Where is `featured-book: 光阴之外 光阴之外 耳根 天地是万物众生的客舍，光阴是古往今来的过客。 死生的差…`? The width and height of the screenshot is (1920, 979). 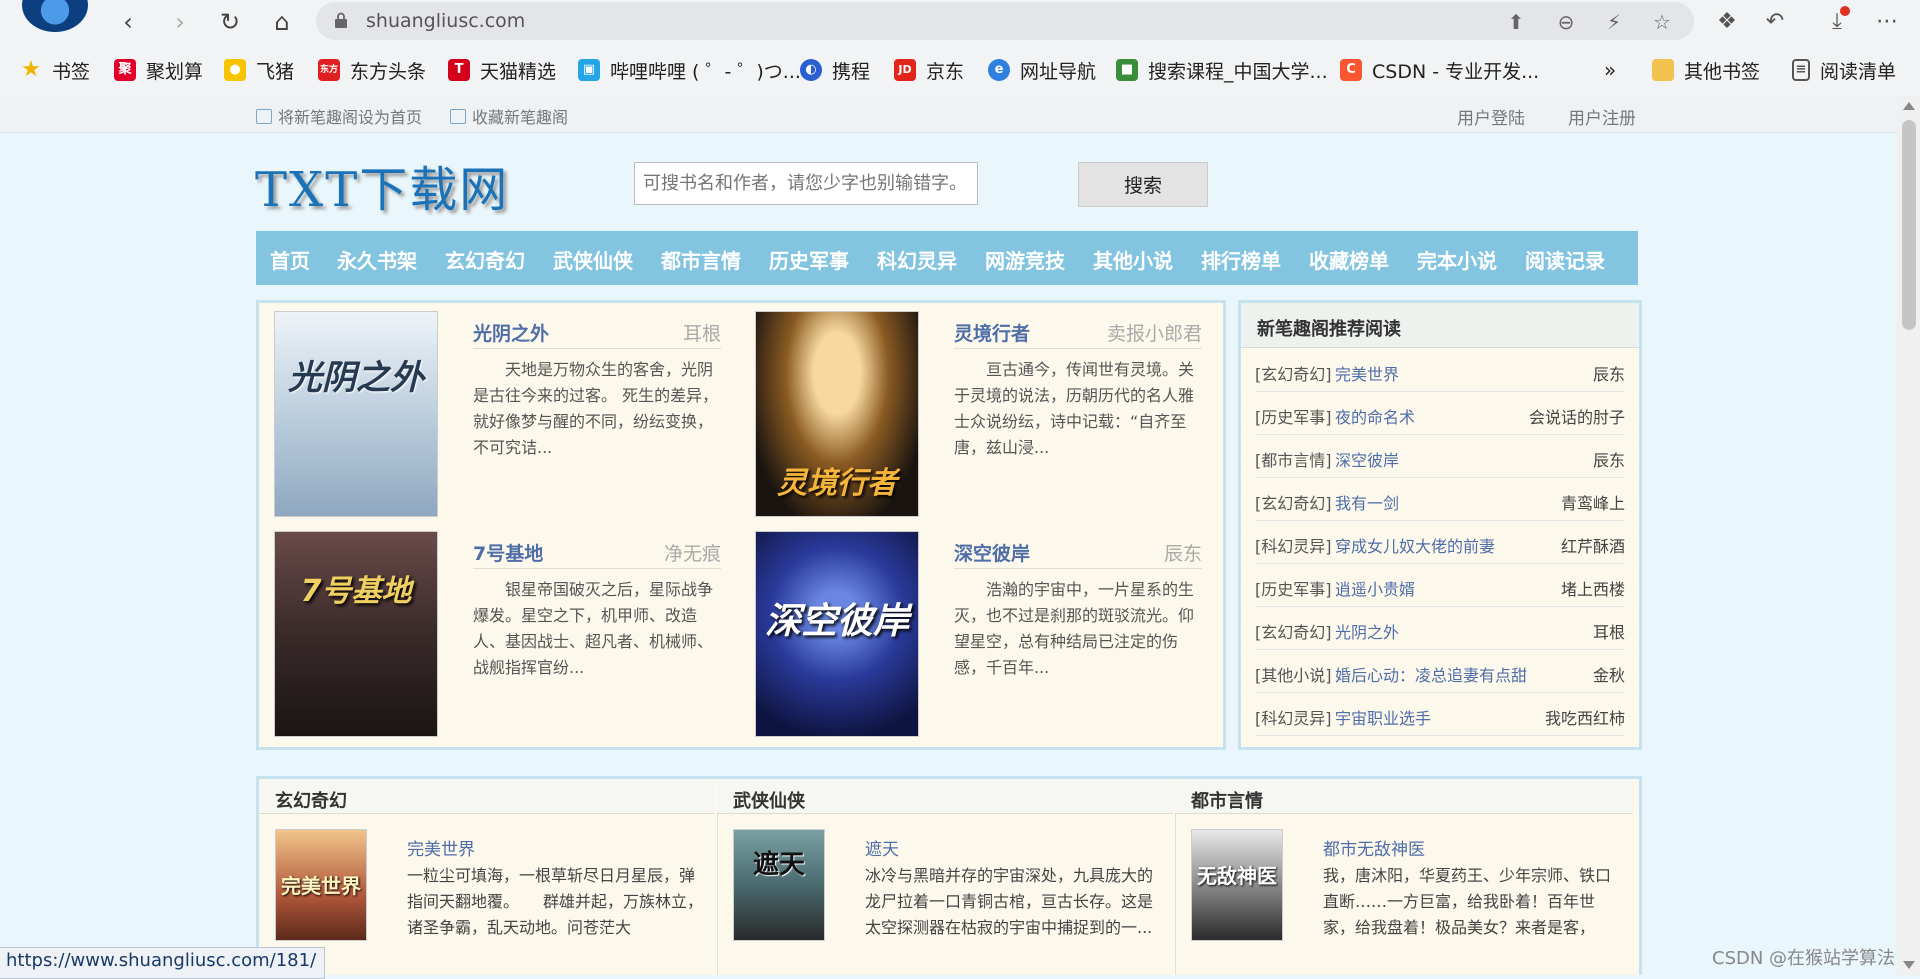
featured-book: 光阴之外 光阴之外 耳根 天地是万物众生的客舍，光阴是古往今来的过客。 死生的差… is located at coordinates (494, 410).